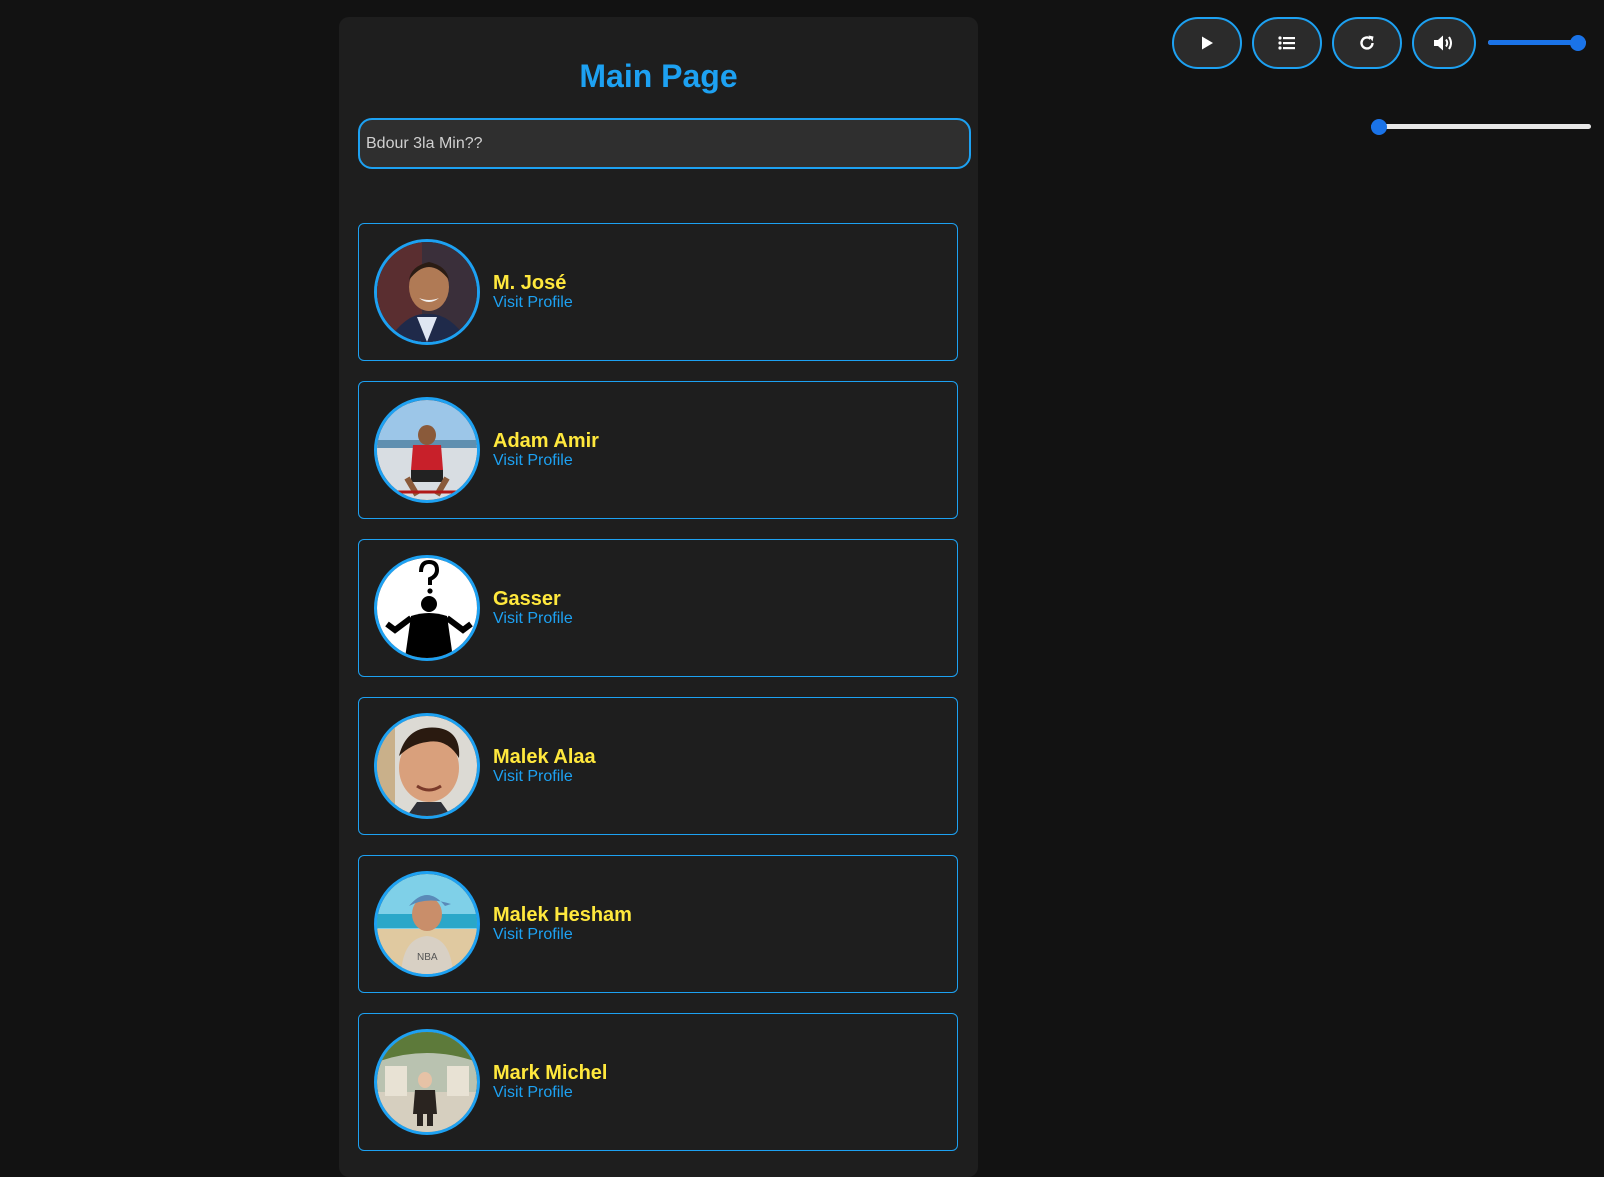  Describe the element at coordinates (658, 924) in the screenshot. I see `profile-card: NBA Malek Hesham Visit Profile` at that location.